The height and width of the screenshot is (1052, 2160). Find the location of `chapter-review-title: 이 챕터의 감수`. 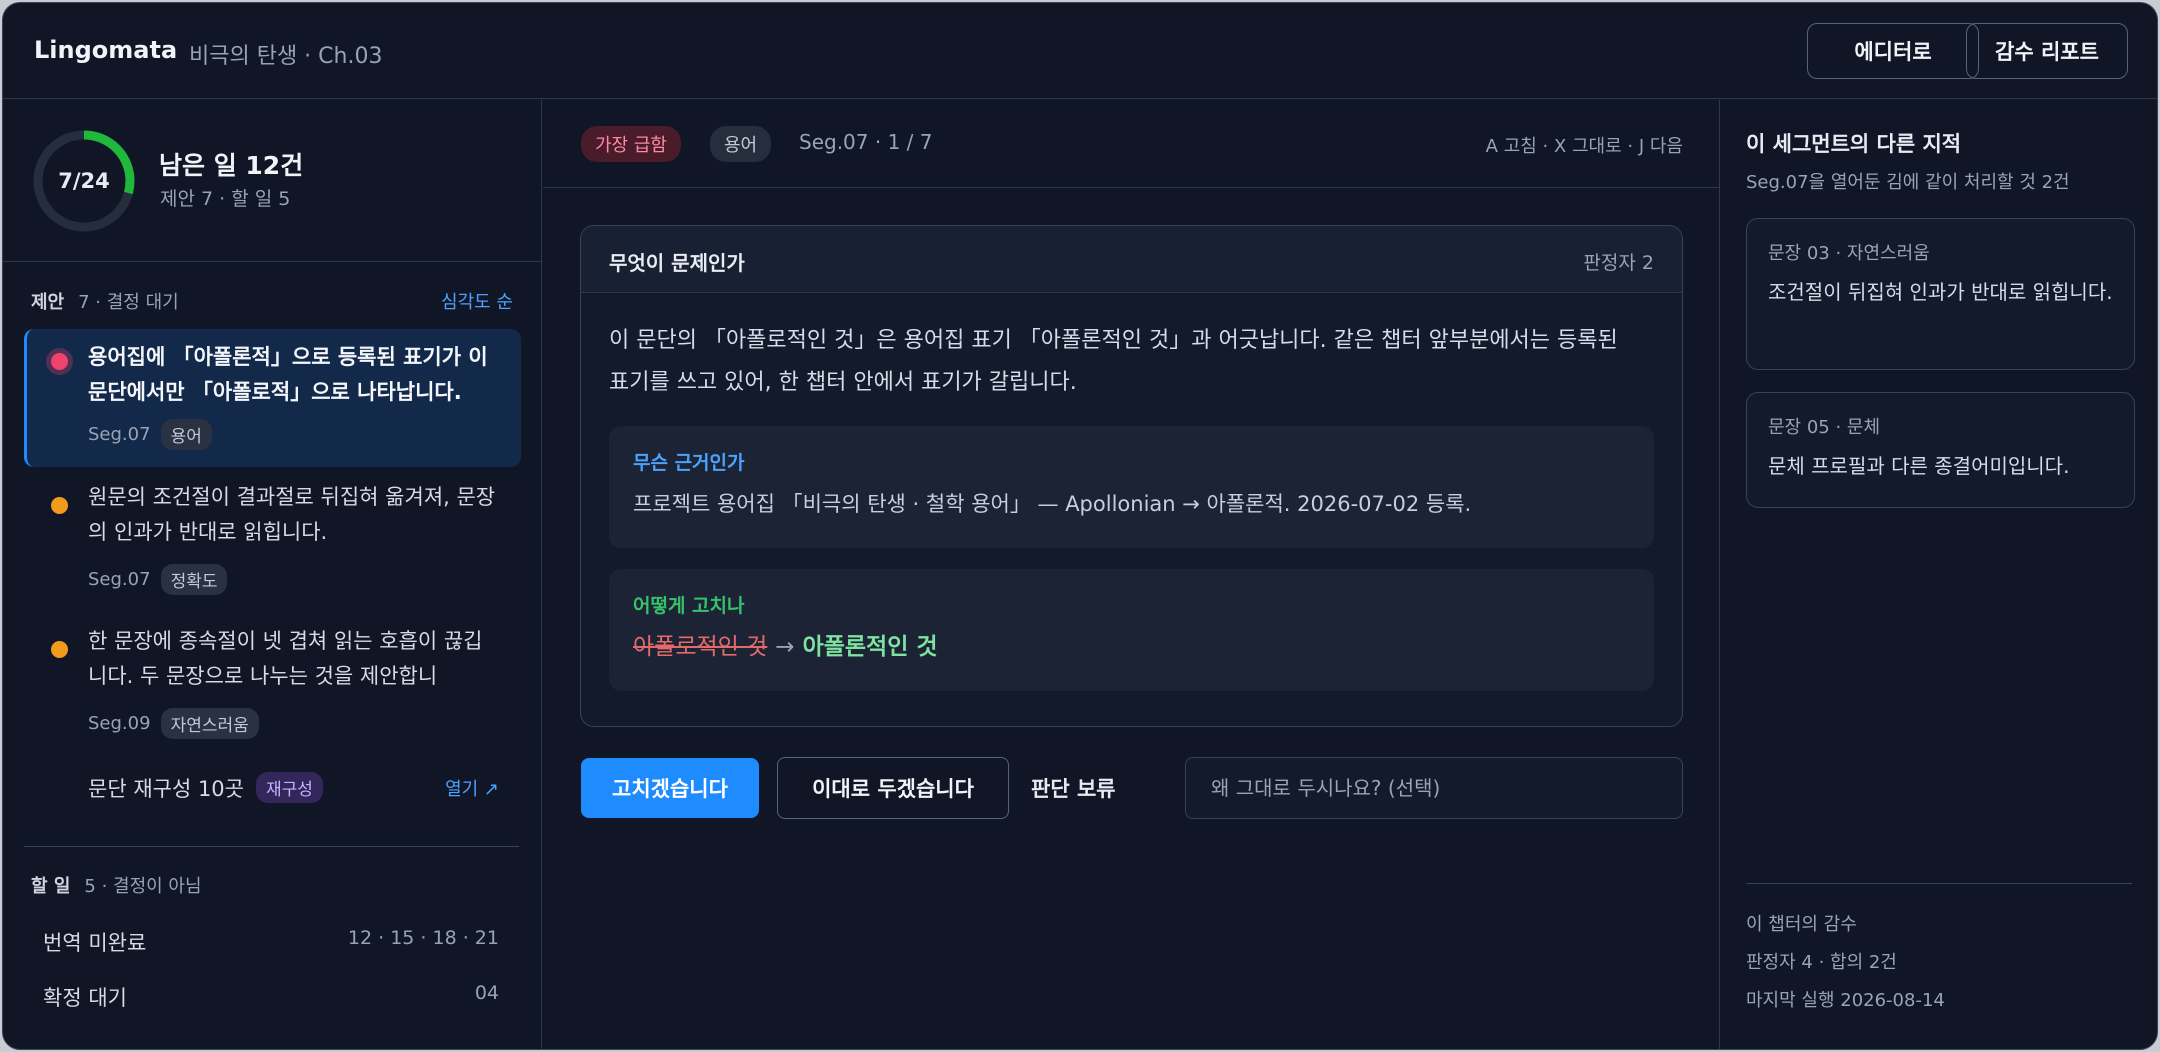

chapter-review-title: 이 챕터의 감수 is located at coordinates (1801, 924).